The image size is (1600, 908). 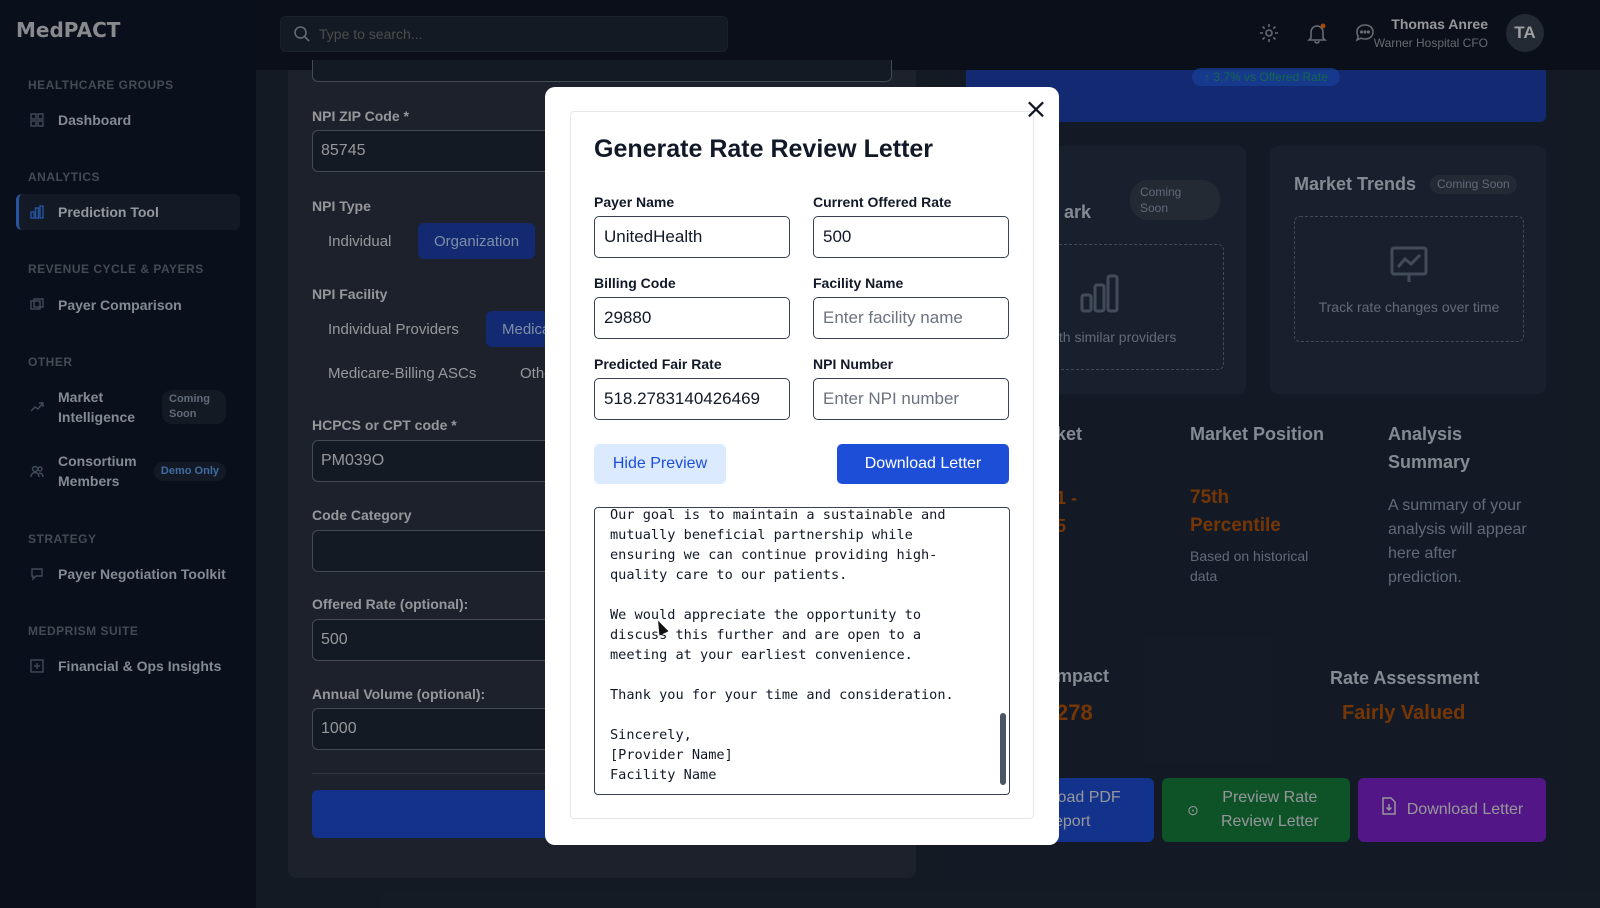 What do you see at coordinates (1003, 749) in the screenshot?
I see `scrollbar-thumb` at bounding box center [1003, 749].